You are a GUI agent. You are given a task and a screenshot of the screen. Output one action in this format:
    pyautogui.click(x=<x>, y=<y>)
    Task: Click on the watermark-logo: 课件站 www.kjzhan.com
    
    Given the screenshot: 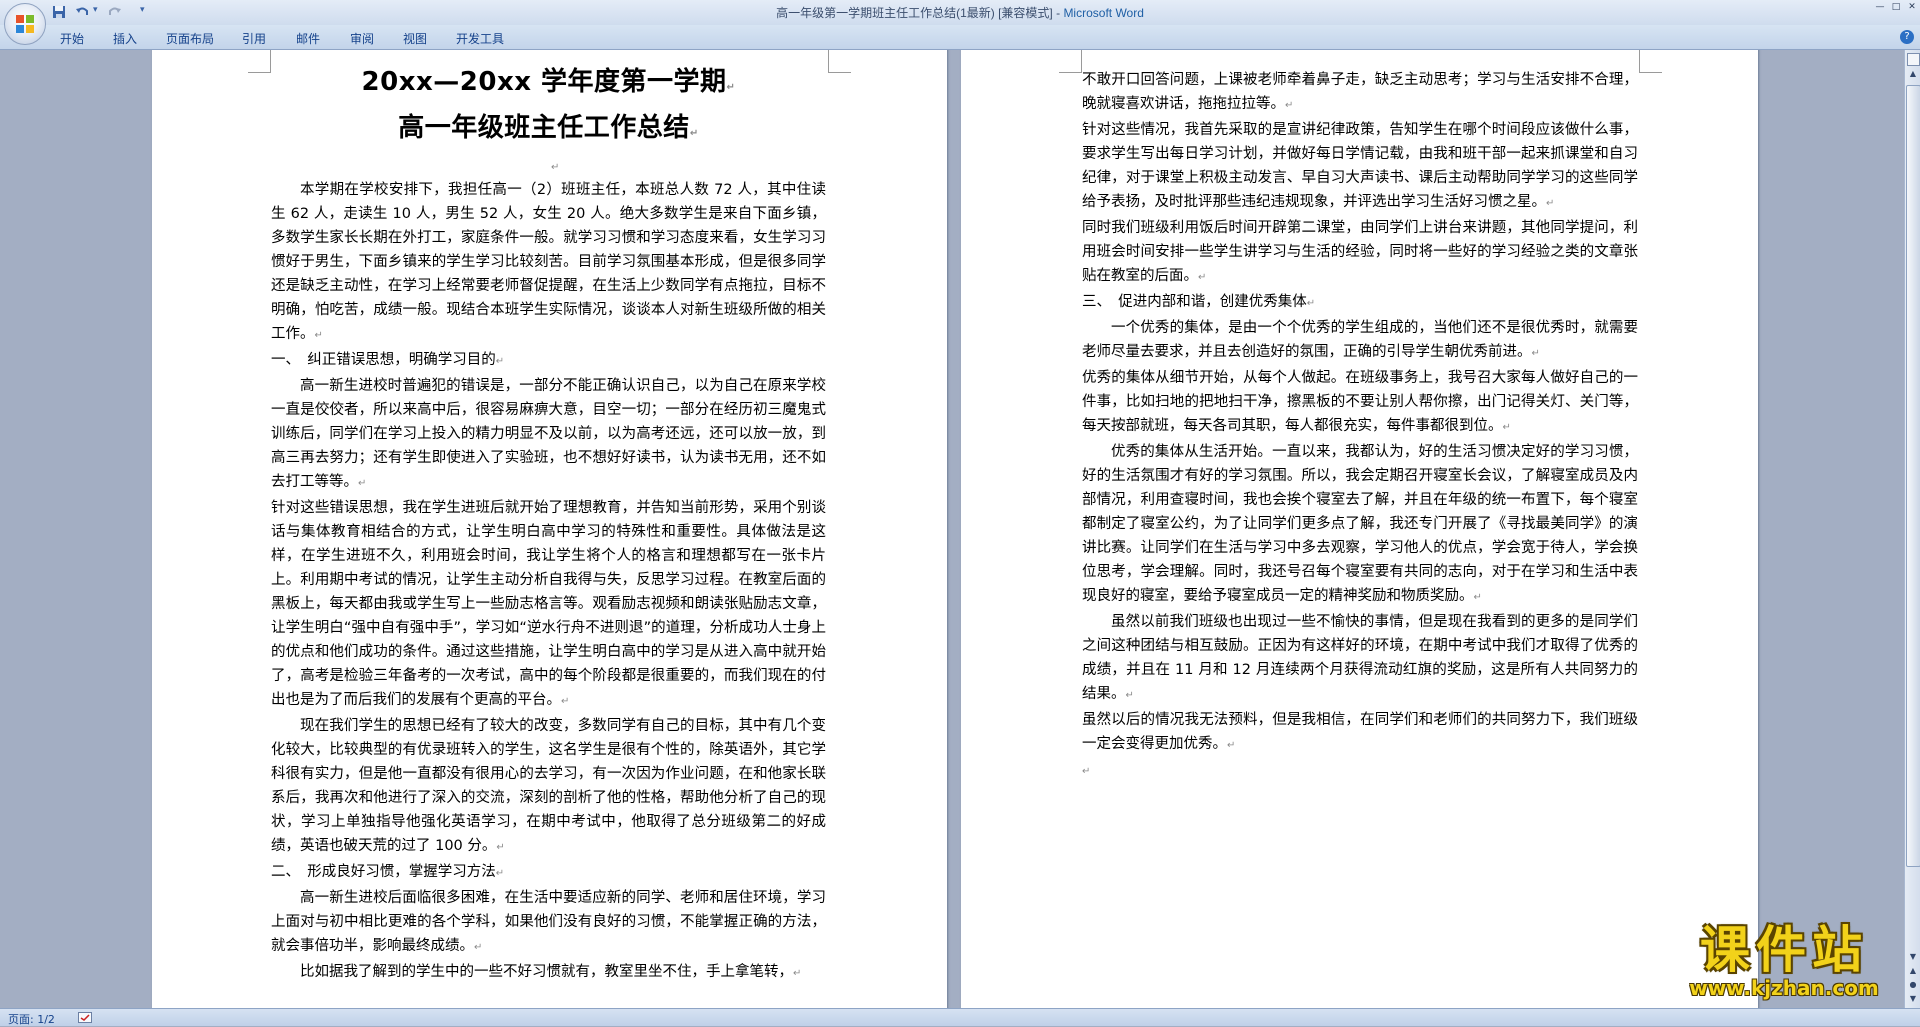 What is the action you would take?
    pyautogui.click(x=1784, y=962)
    